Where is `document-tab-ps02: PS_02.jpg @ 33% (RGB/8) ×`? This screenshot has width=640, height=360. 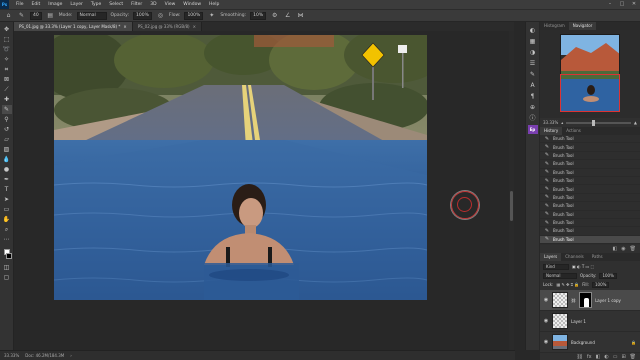 document-tab-ps02: PS_02.jpg @ 33% (RGB/8) × is located at coordinates (167, 26).